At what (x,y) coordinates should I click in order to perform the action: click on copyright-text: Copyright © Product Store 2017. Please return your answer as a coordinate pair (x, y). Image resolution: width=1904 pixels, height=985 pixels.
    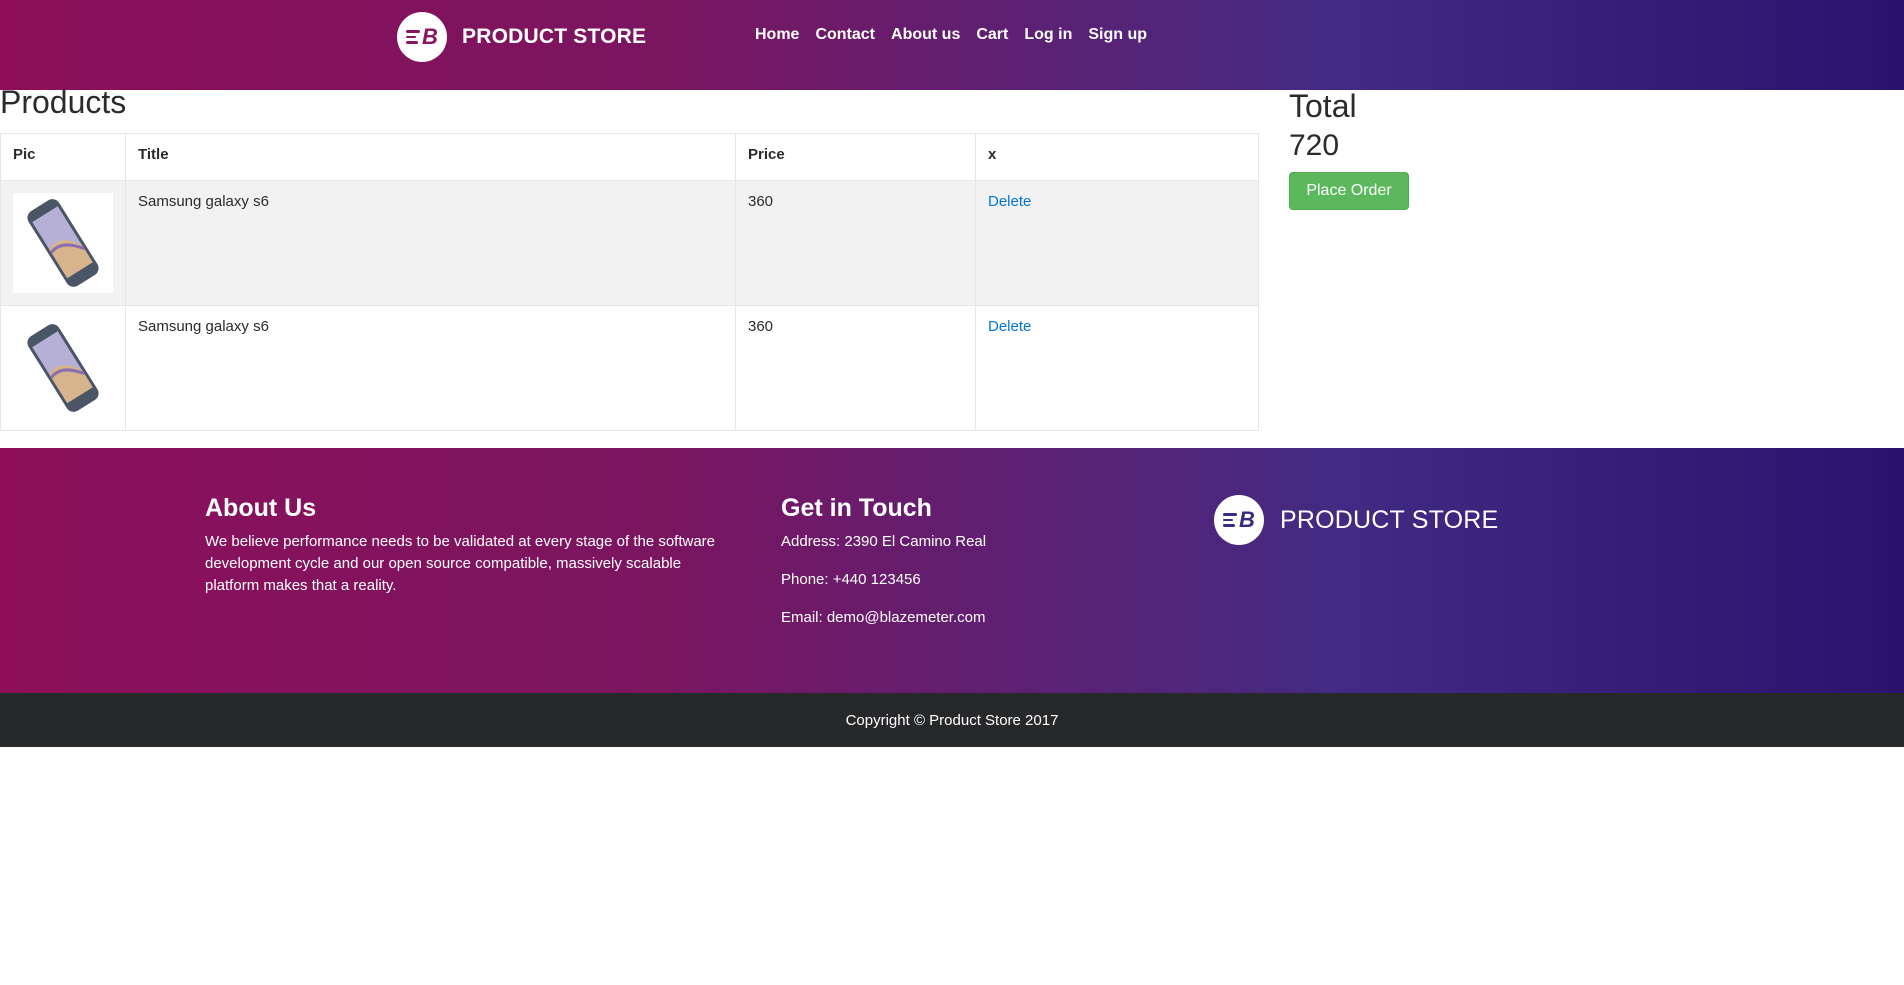
    Looking at the image, I should click on (952, 720).